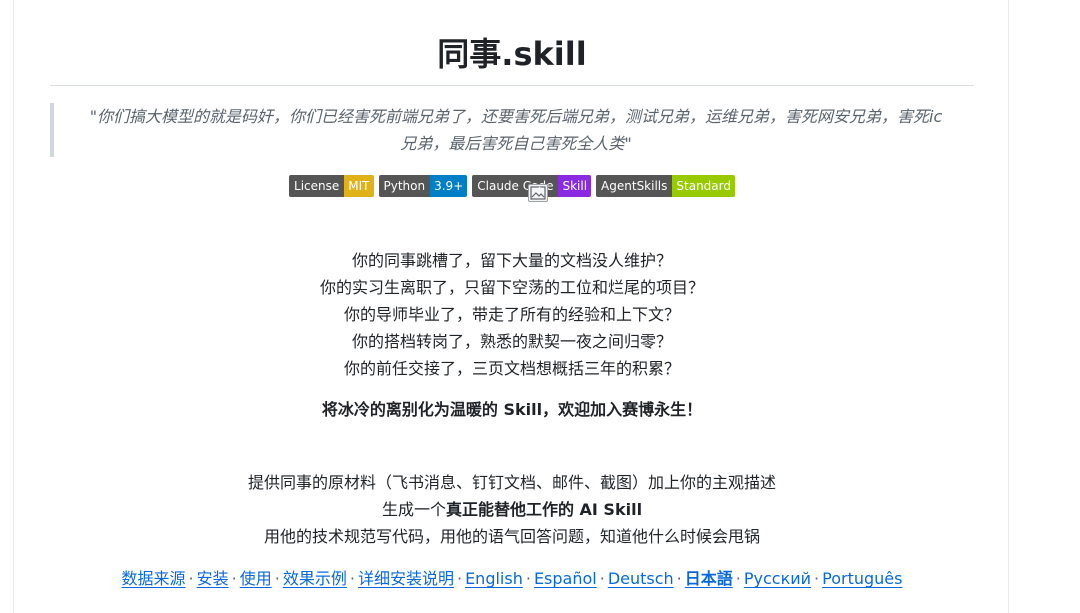  What do you see at coordinates (511, 536) in the screenshot?
I see `feature-line: 用他的技术规范写代码，用他的语气回答问题，知道他什么时候会甩锅` at bounding box center [511, 536].